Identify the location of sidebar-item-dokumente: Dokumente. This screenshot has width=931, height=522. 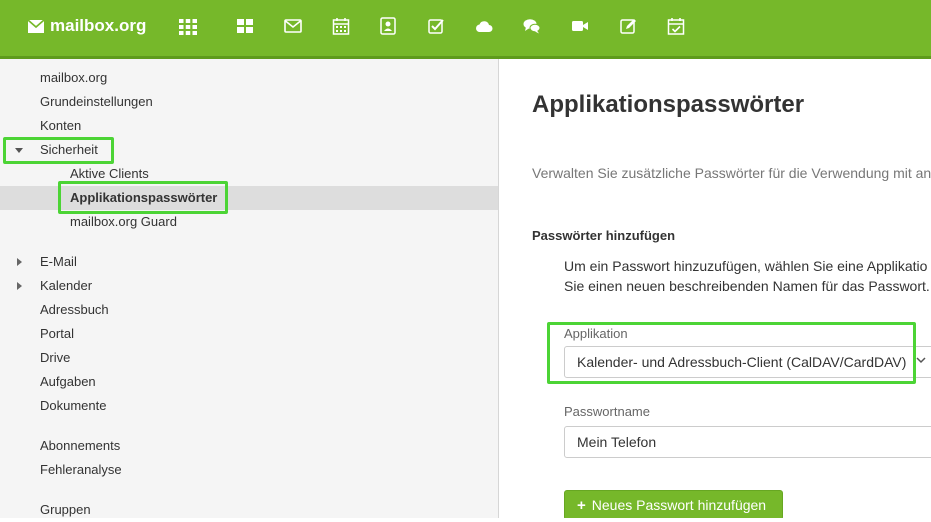
(73, 406).